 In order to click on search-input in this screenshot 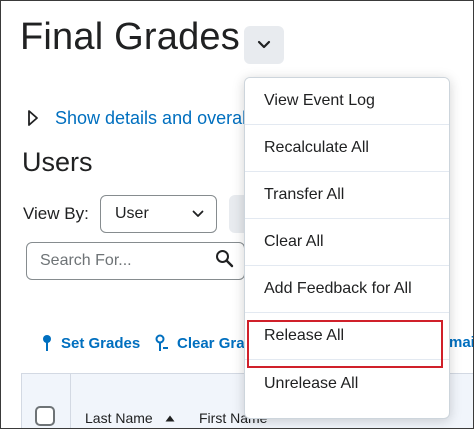, I will do `click(127, 261)`.